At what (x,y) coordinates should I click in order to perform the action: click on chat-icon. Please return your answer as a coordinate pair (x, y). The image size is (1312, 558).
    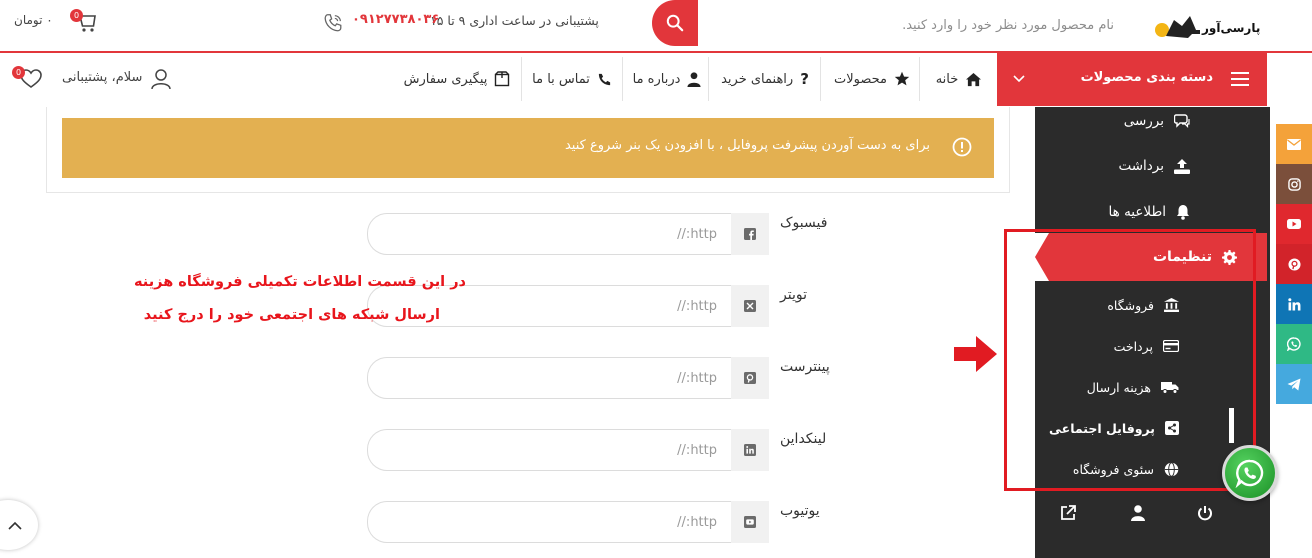
    Looking at the image, I should click on (1182, 121).